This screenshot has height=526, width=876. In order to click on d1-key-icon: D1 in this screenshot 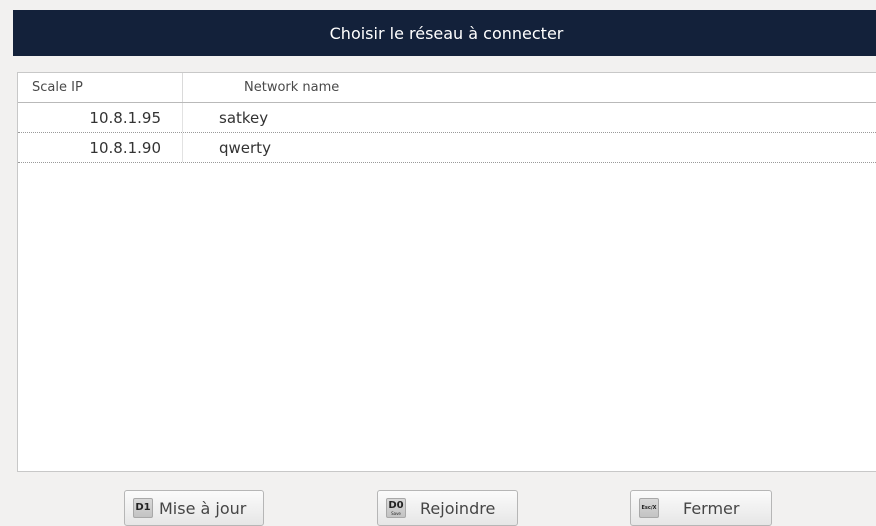, I will do `click(143, 508)`.